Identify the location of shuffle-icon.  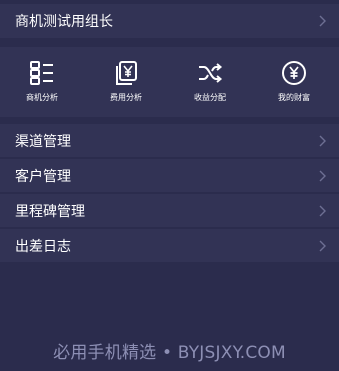
(211, 73).